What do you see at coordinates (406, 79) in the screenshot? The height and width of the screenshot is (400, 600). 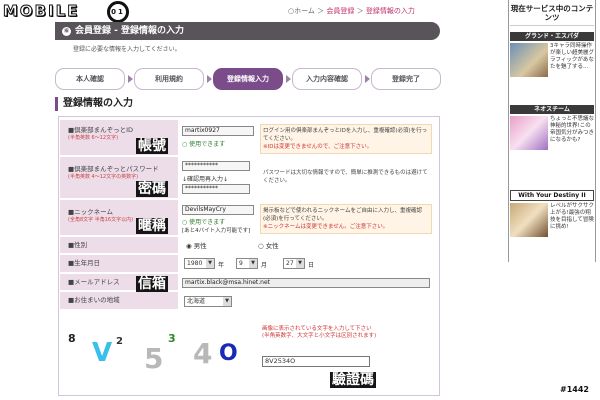 I see `step-complete: 登録完了` at bounding box center [406, 79].